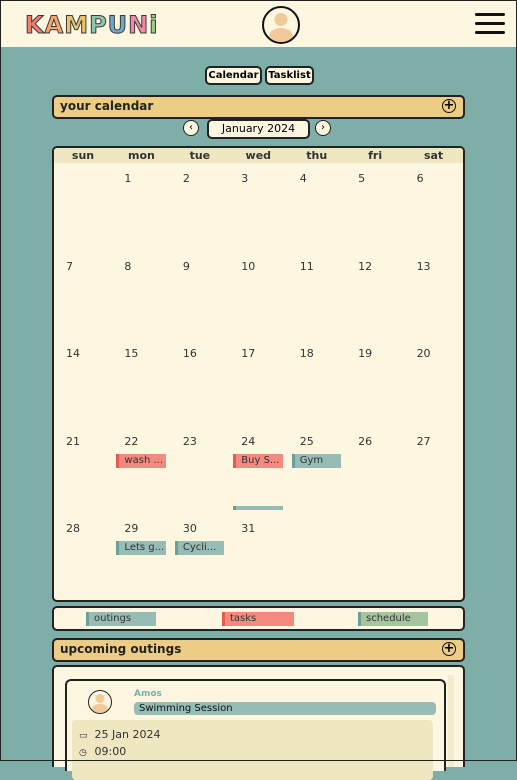 The height and width of the screenshot is (780, 517). What do you see at coordinates (73, 353) in the screenshot?
I see `day-cell-14: 14` at bounding box center [73, 353].